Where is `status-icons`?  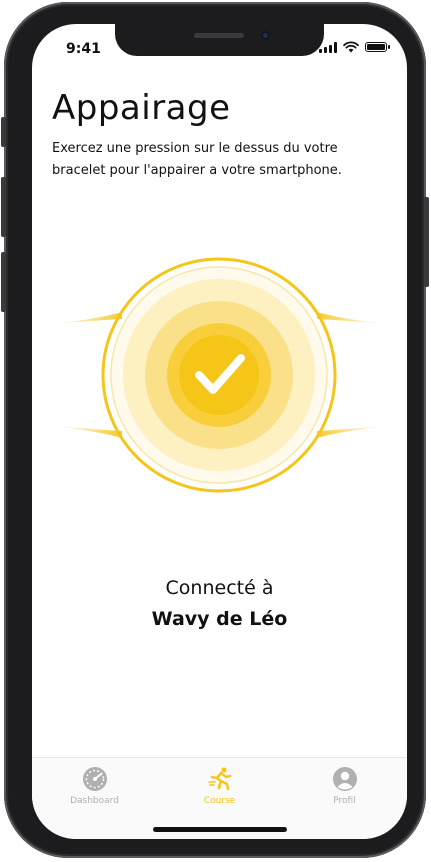 status-icons is located at coordinates (354, 47).